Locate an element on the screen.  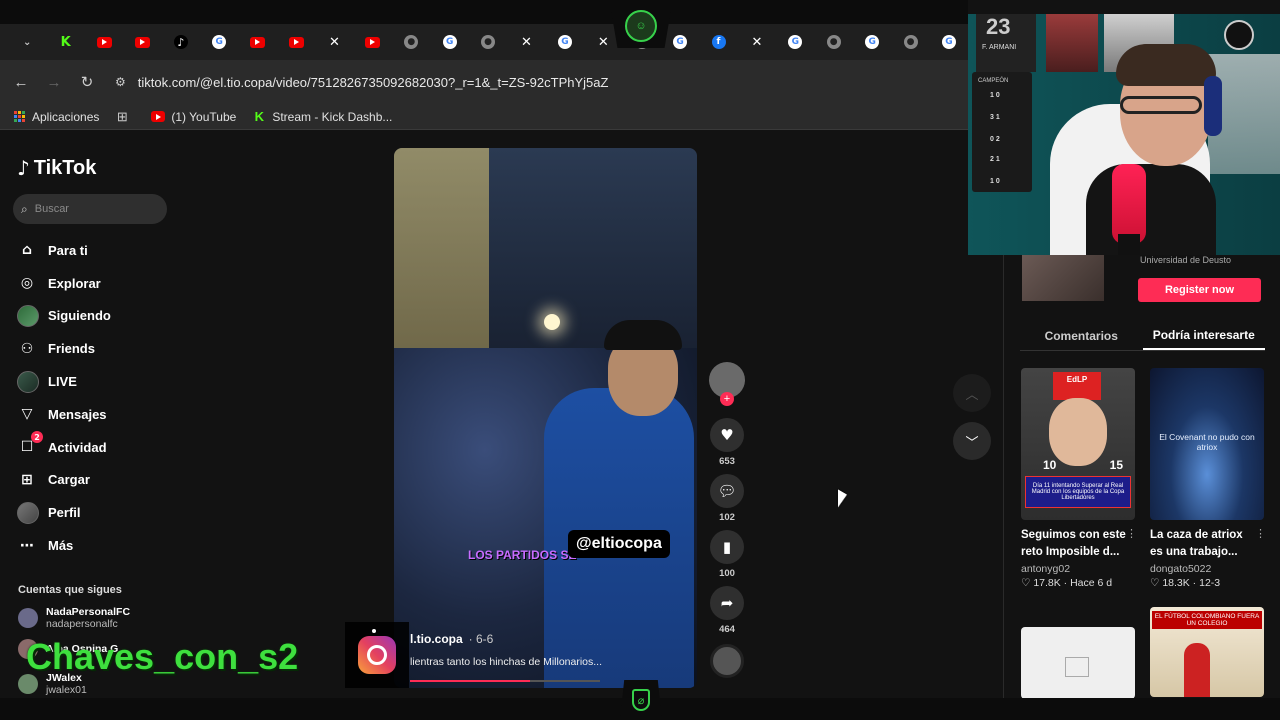
thumbnail-person is located at coordinates (1197, 670).